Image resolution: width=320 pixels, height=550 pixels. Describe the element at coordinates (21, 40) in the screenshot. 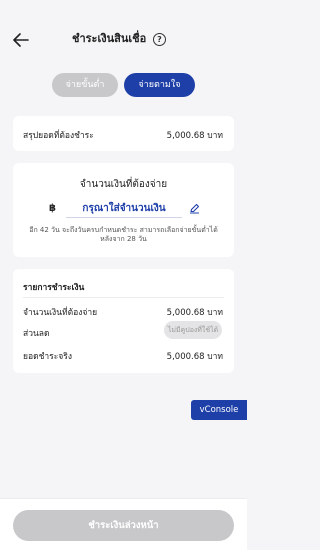

I see `arrow-left-icon` at that location.